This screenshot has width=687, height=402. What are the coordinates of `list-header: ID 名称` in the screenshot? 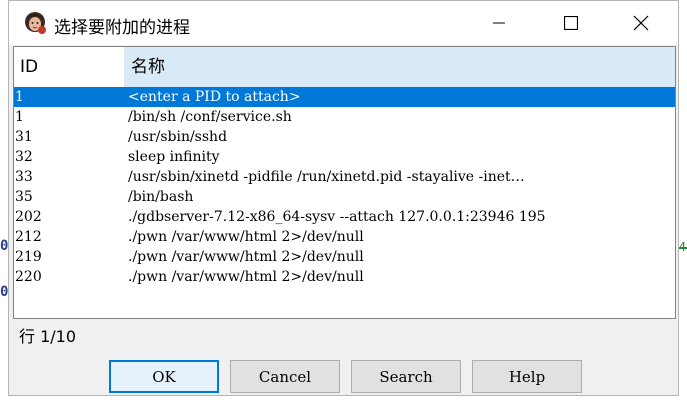 It's located at (344, 67).